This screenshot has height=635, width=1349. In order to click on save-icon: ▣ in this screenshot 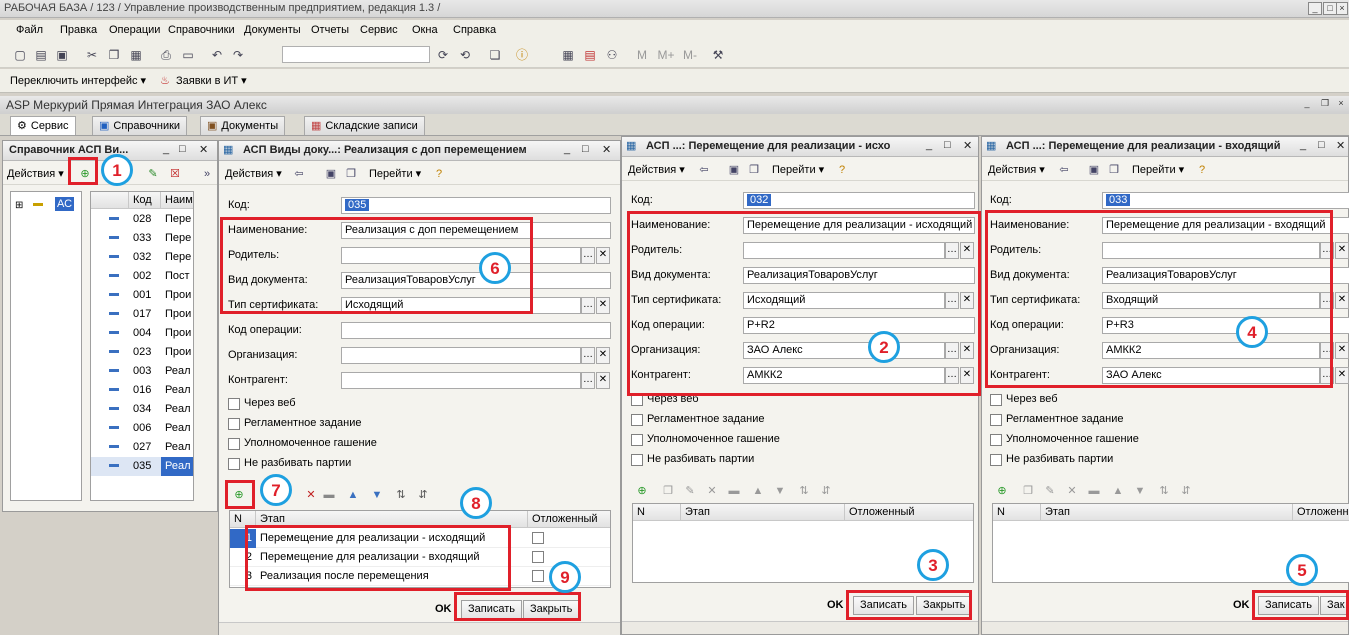, I will do `click(331, 174)`.